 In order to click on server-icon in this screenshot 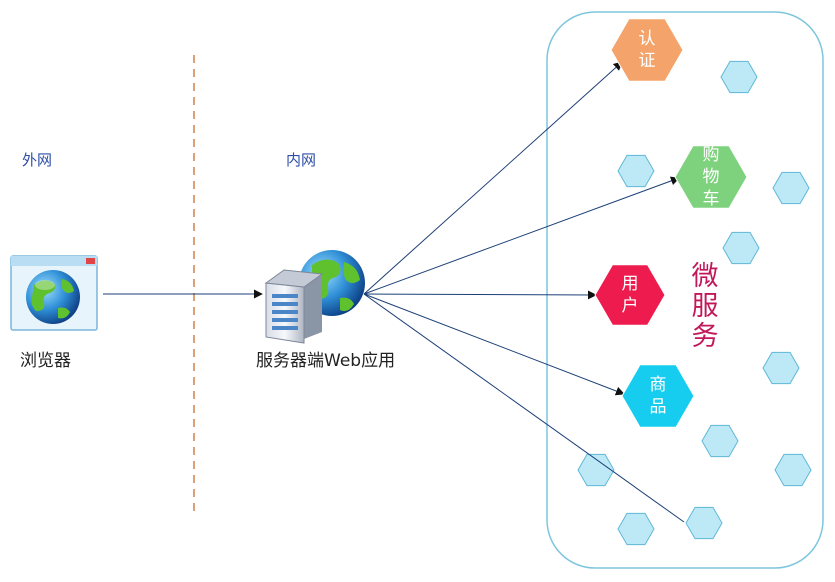, I will do `click(314, 297)`.